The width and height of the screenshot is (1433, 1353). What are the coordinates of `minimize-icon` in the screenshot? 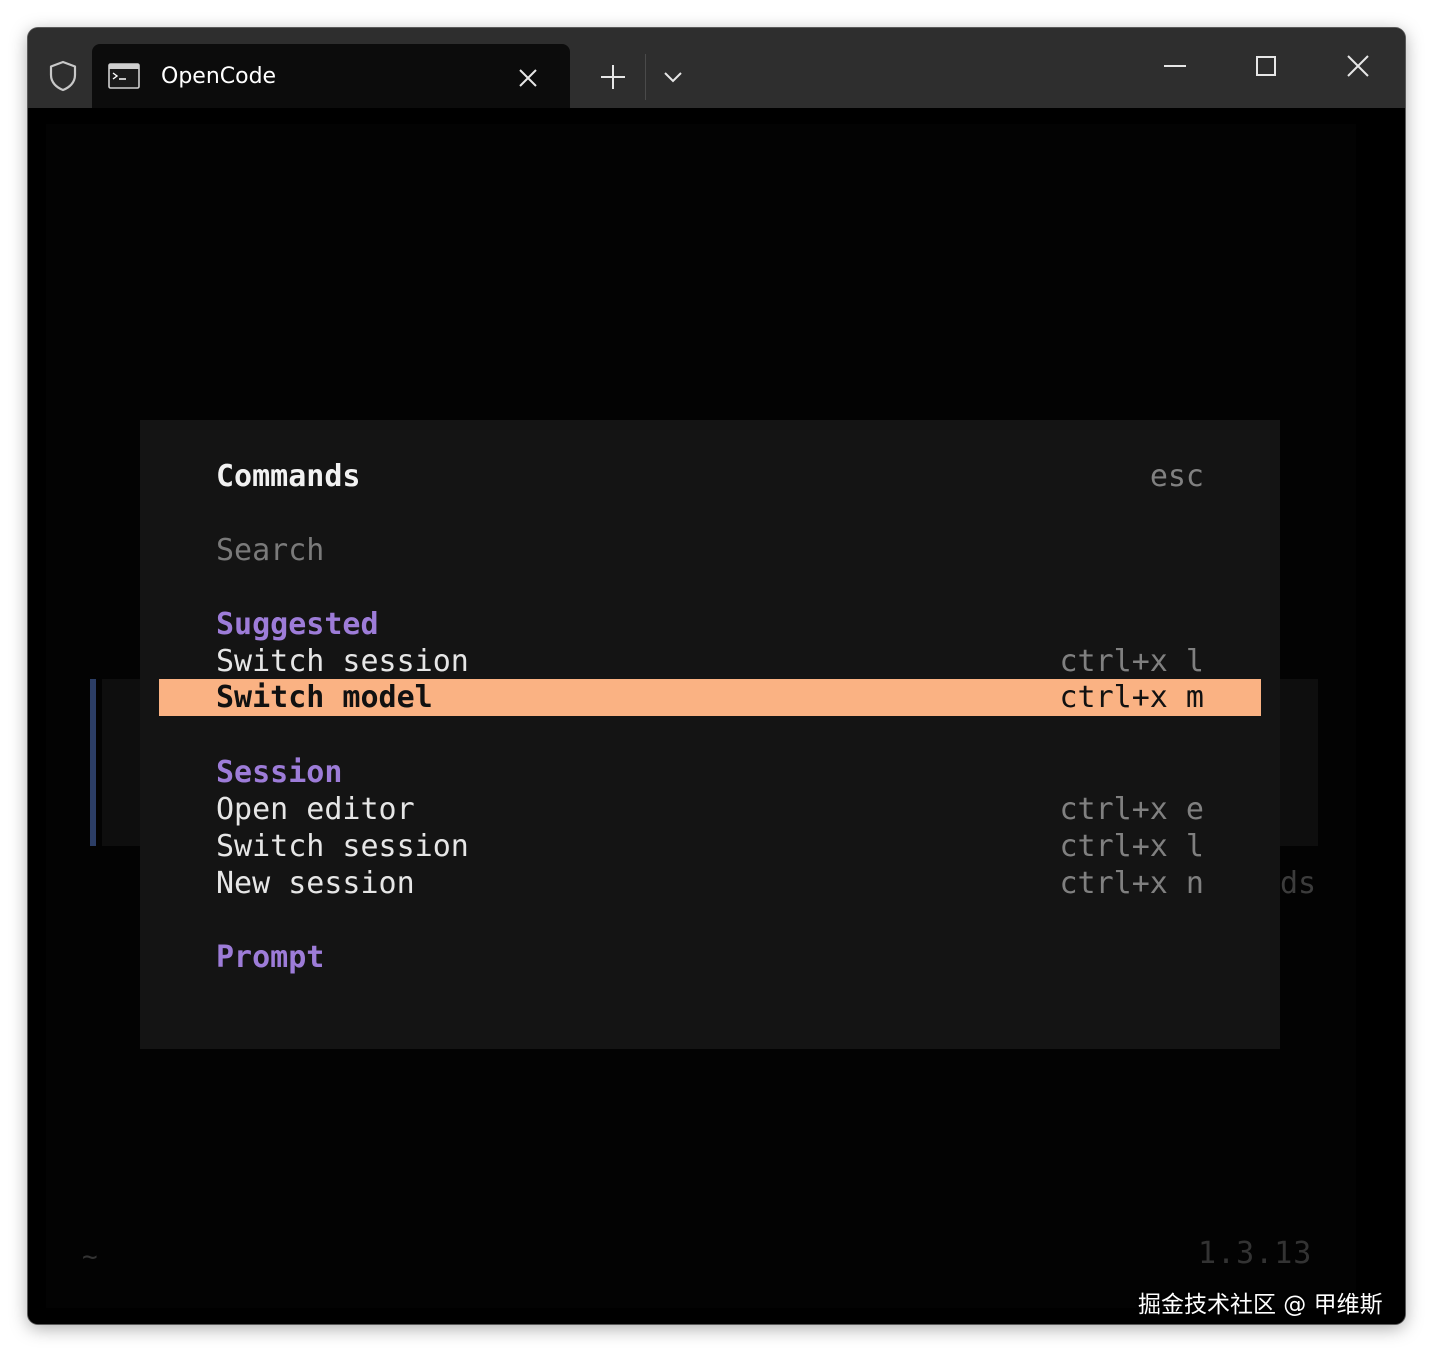 It's located at (1175, 66).